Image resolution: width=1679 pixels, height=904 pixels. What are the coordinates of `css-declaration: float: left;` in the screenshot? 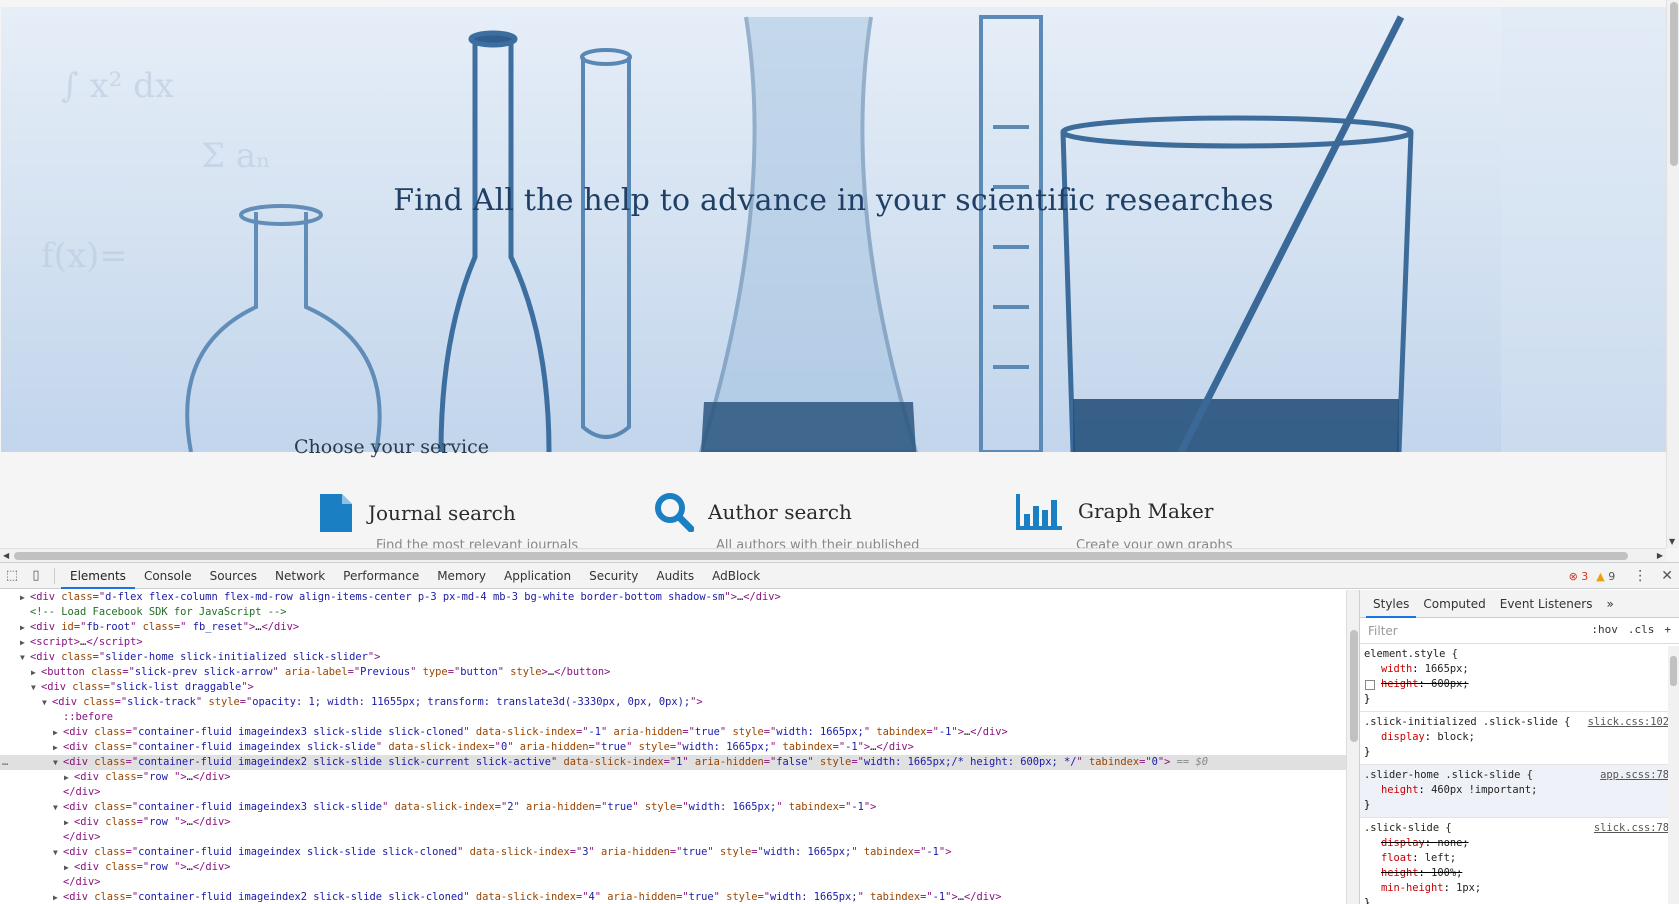 It's located at (1519, 858).